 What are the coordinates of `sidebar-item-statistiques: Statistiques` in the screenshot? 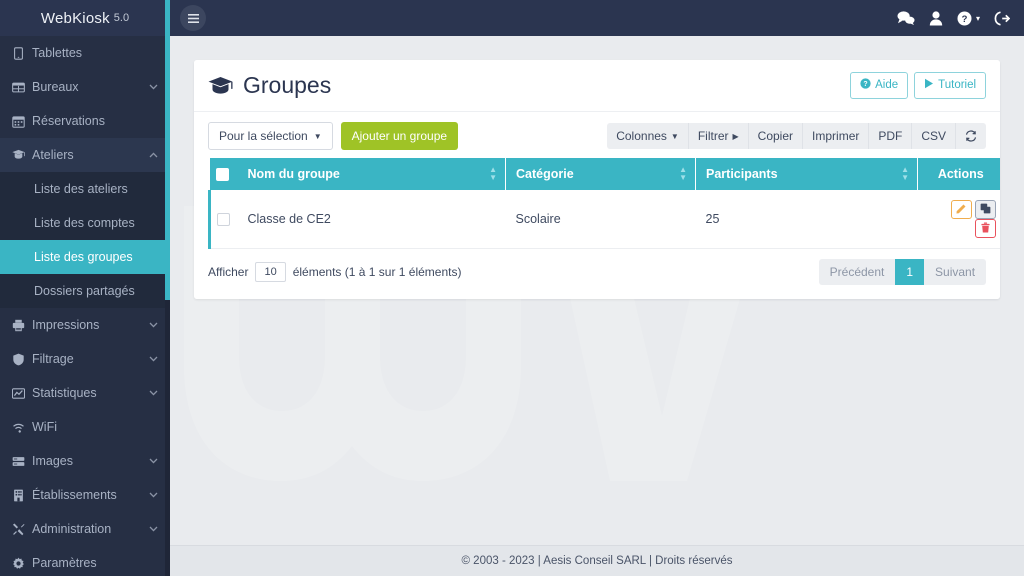 It's located at (85, 393).